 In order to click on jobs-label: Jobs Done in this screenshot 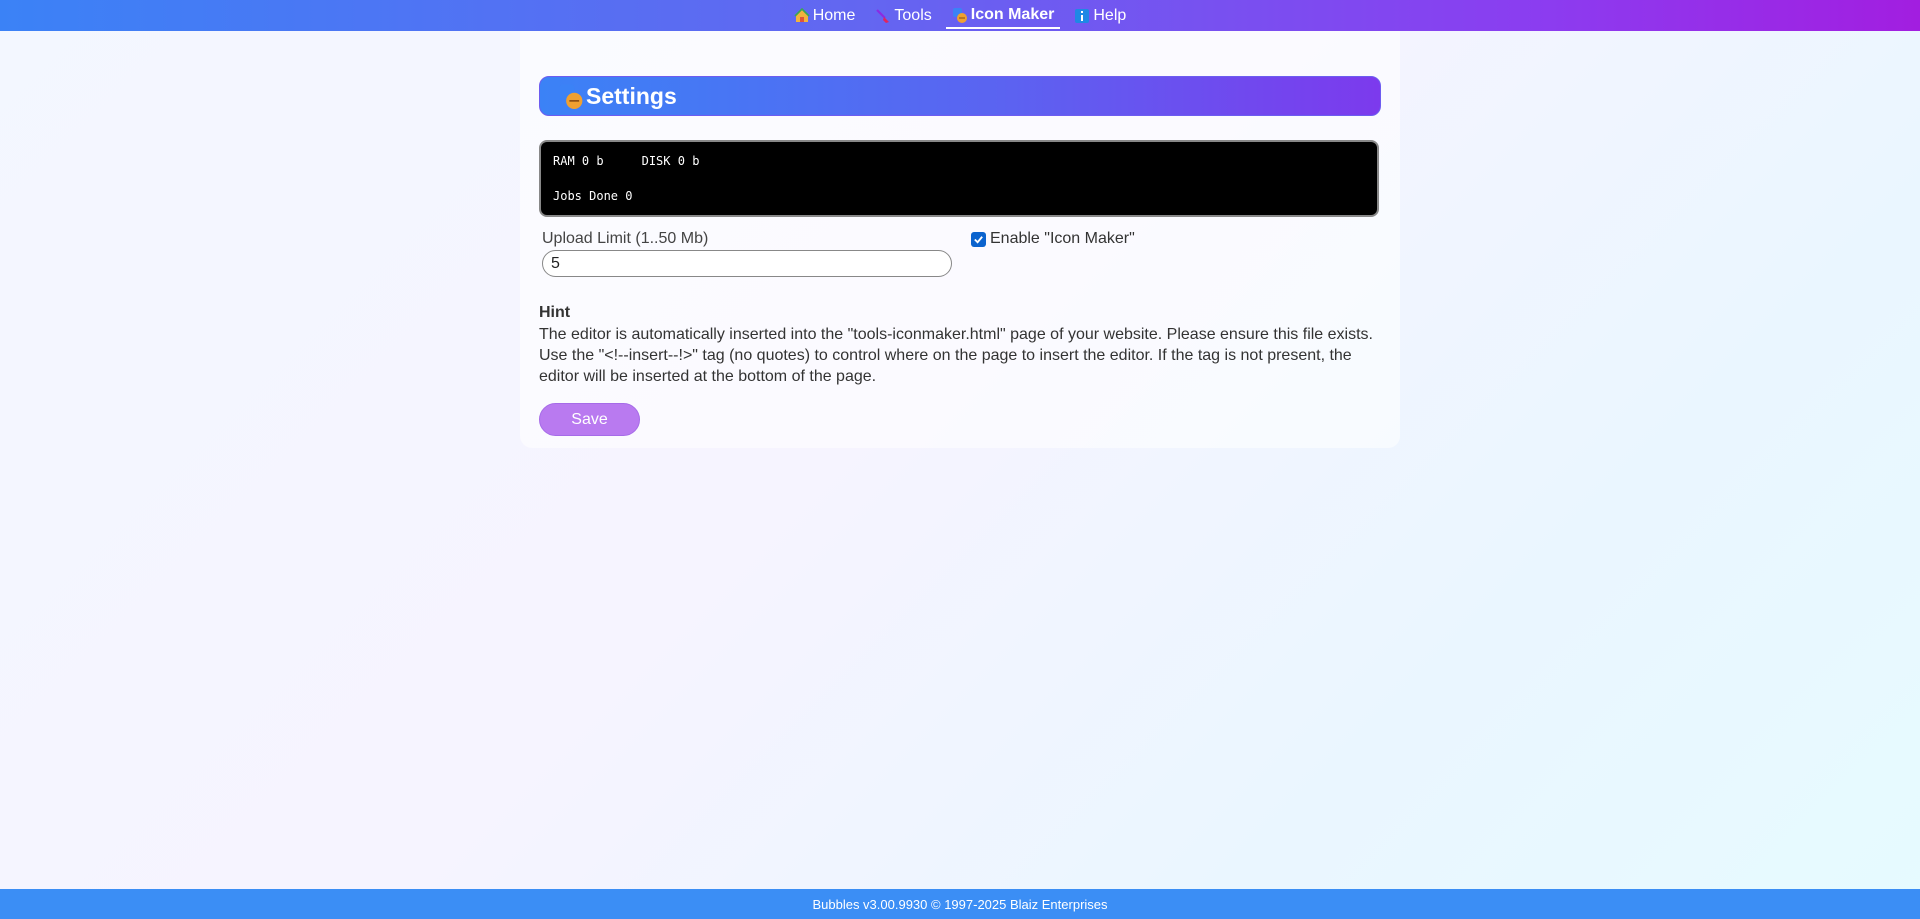, I will do `click(586, 196)`.